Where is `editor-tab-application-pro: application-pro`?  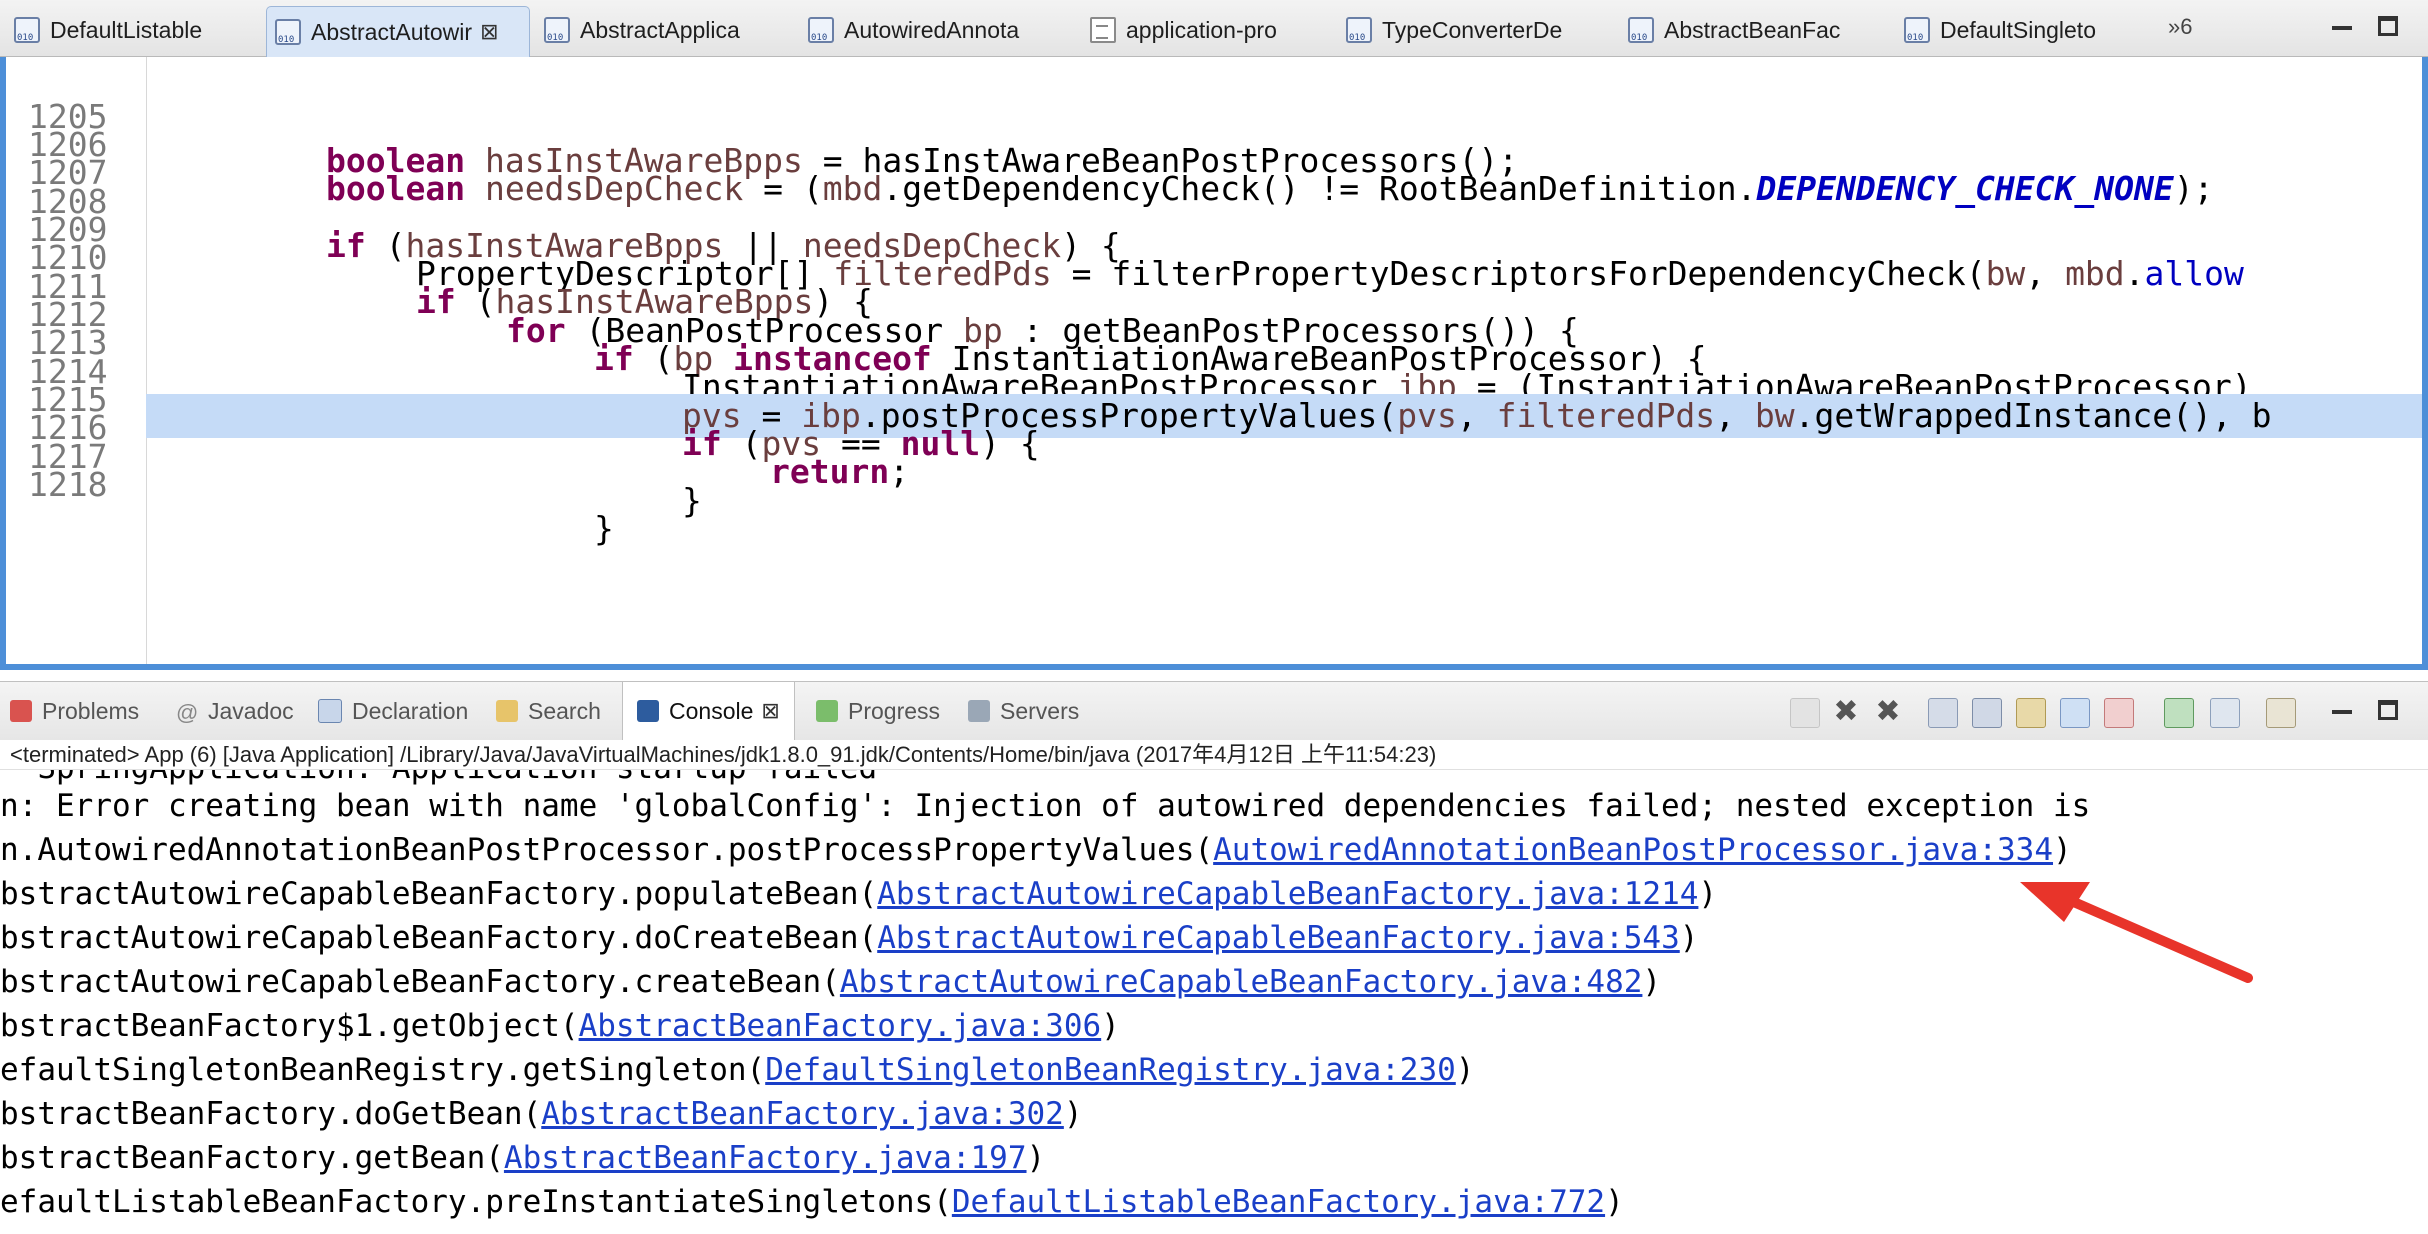
editor-tab-application-pro: application-pro is located at coordinates (1213, 30).